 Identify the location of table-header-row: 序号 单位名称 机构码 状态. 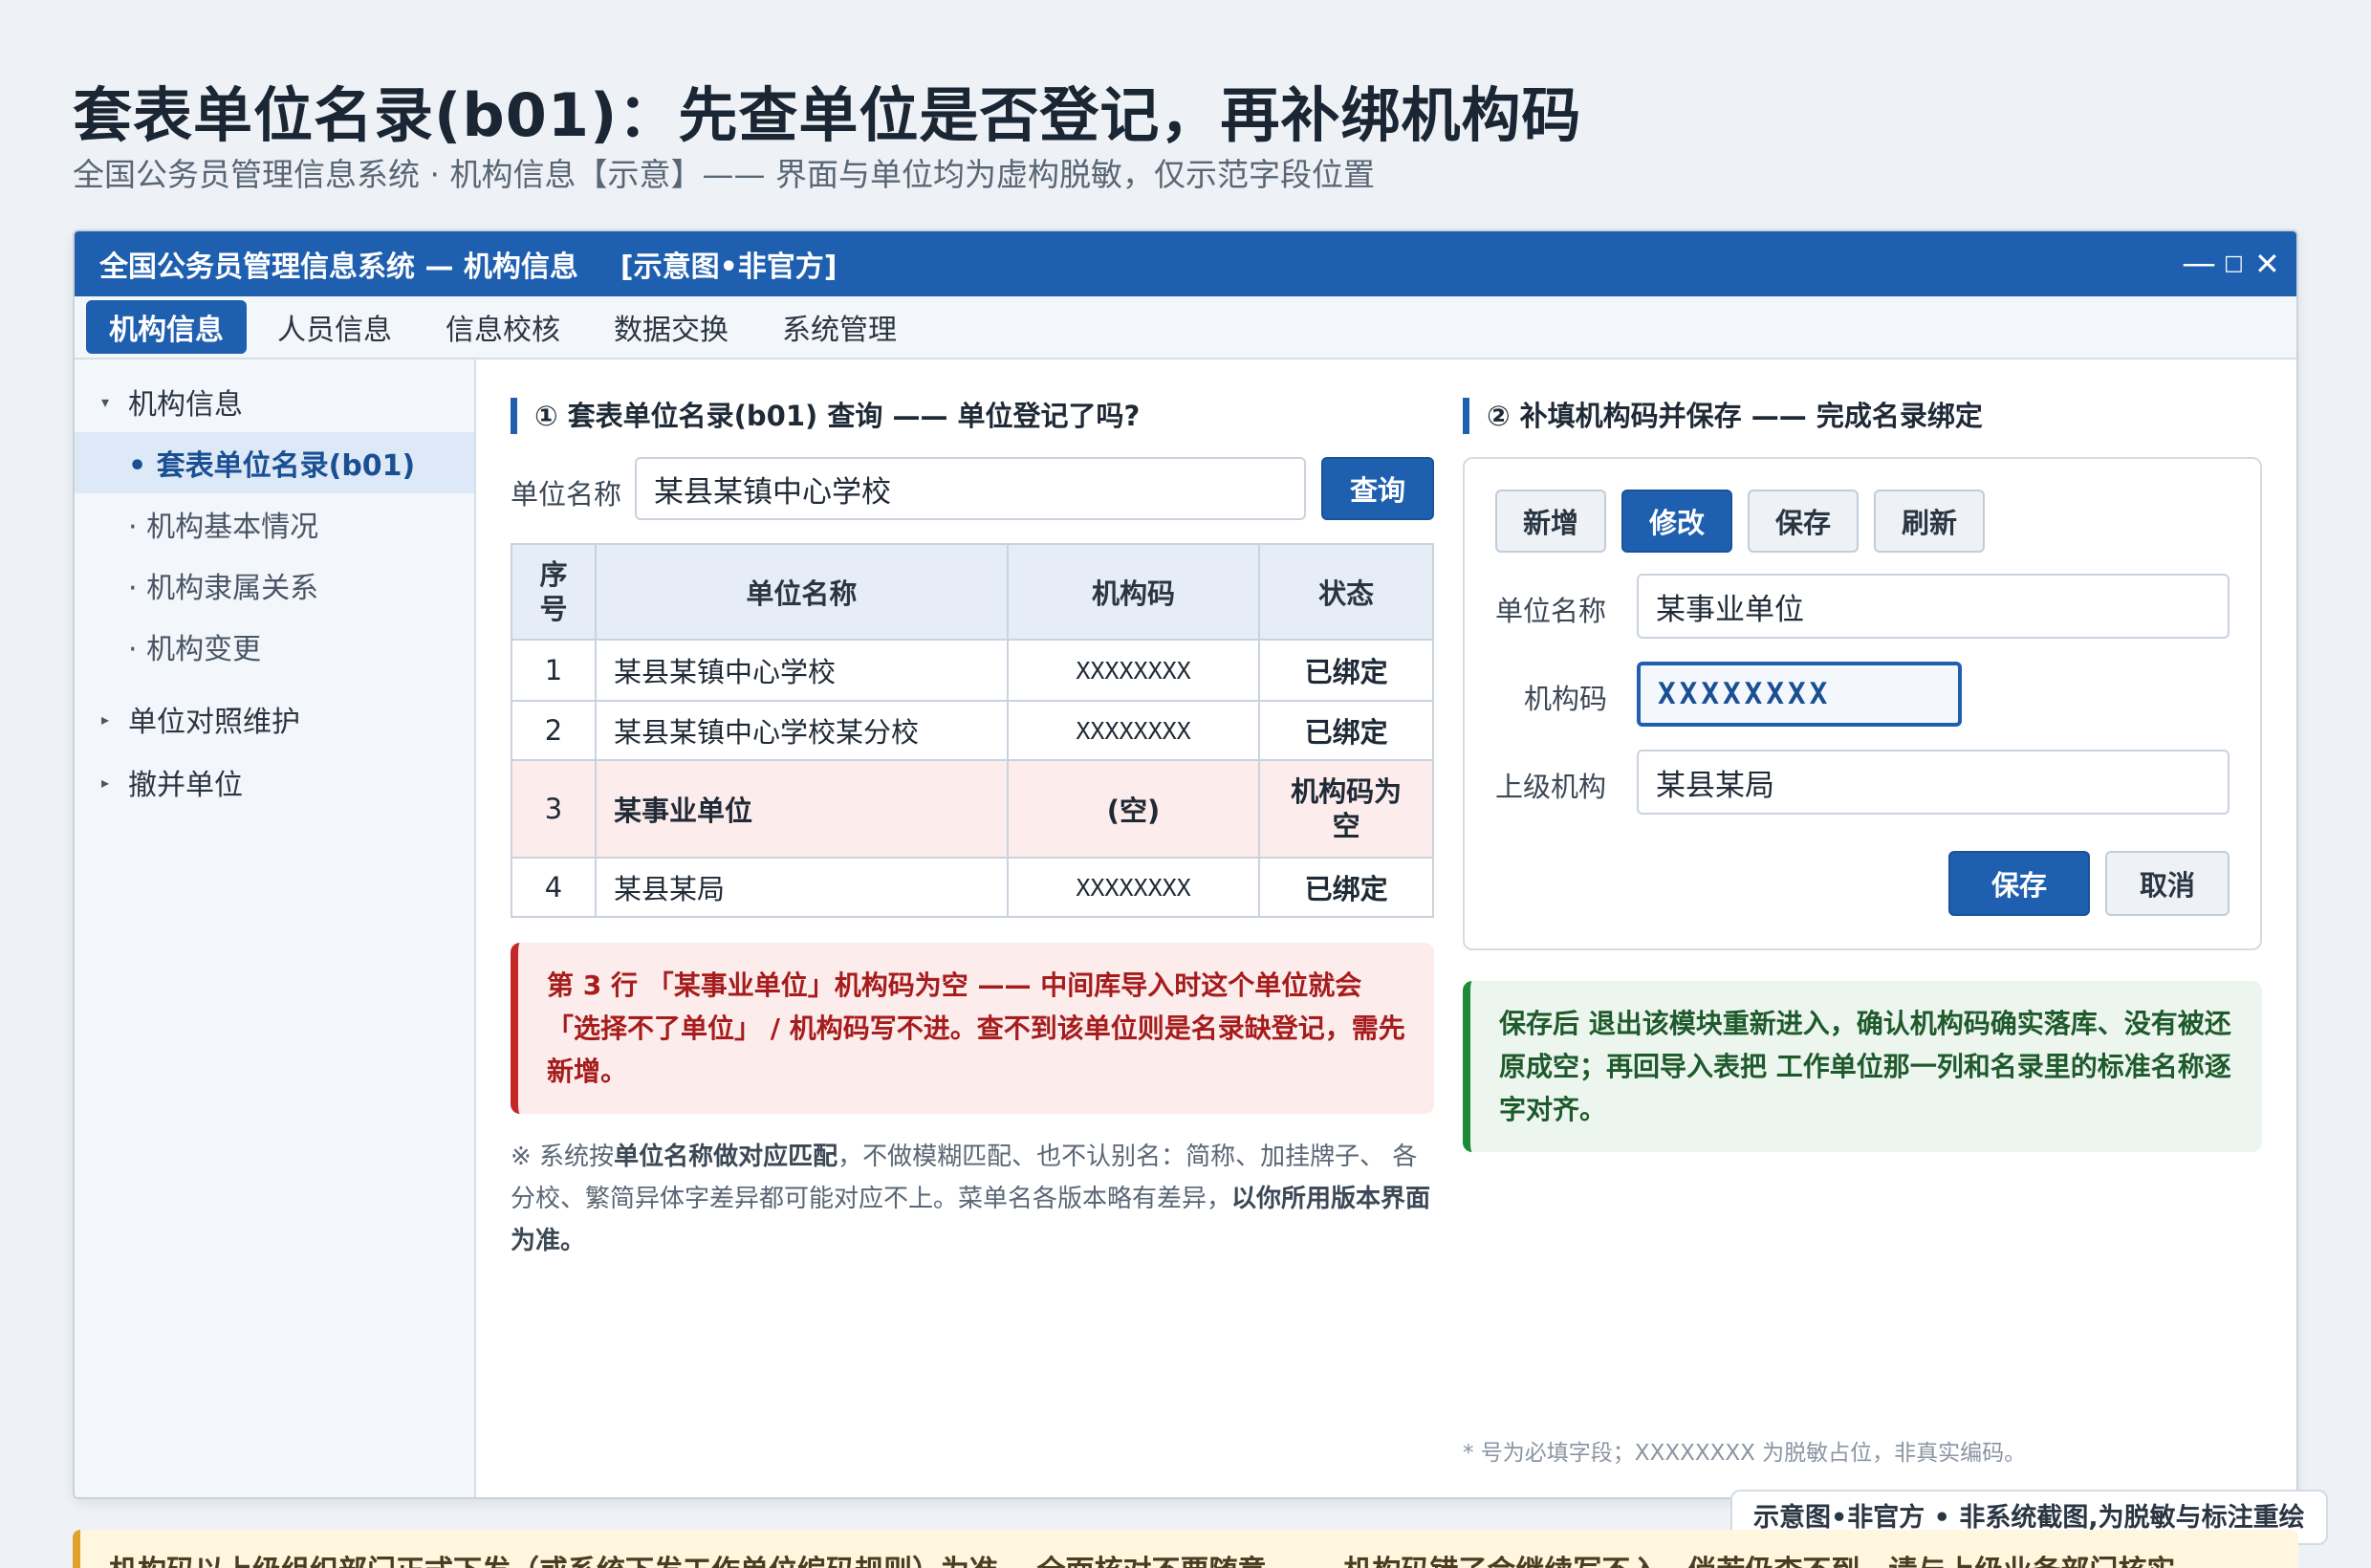
(972, 592).